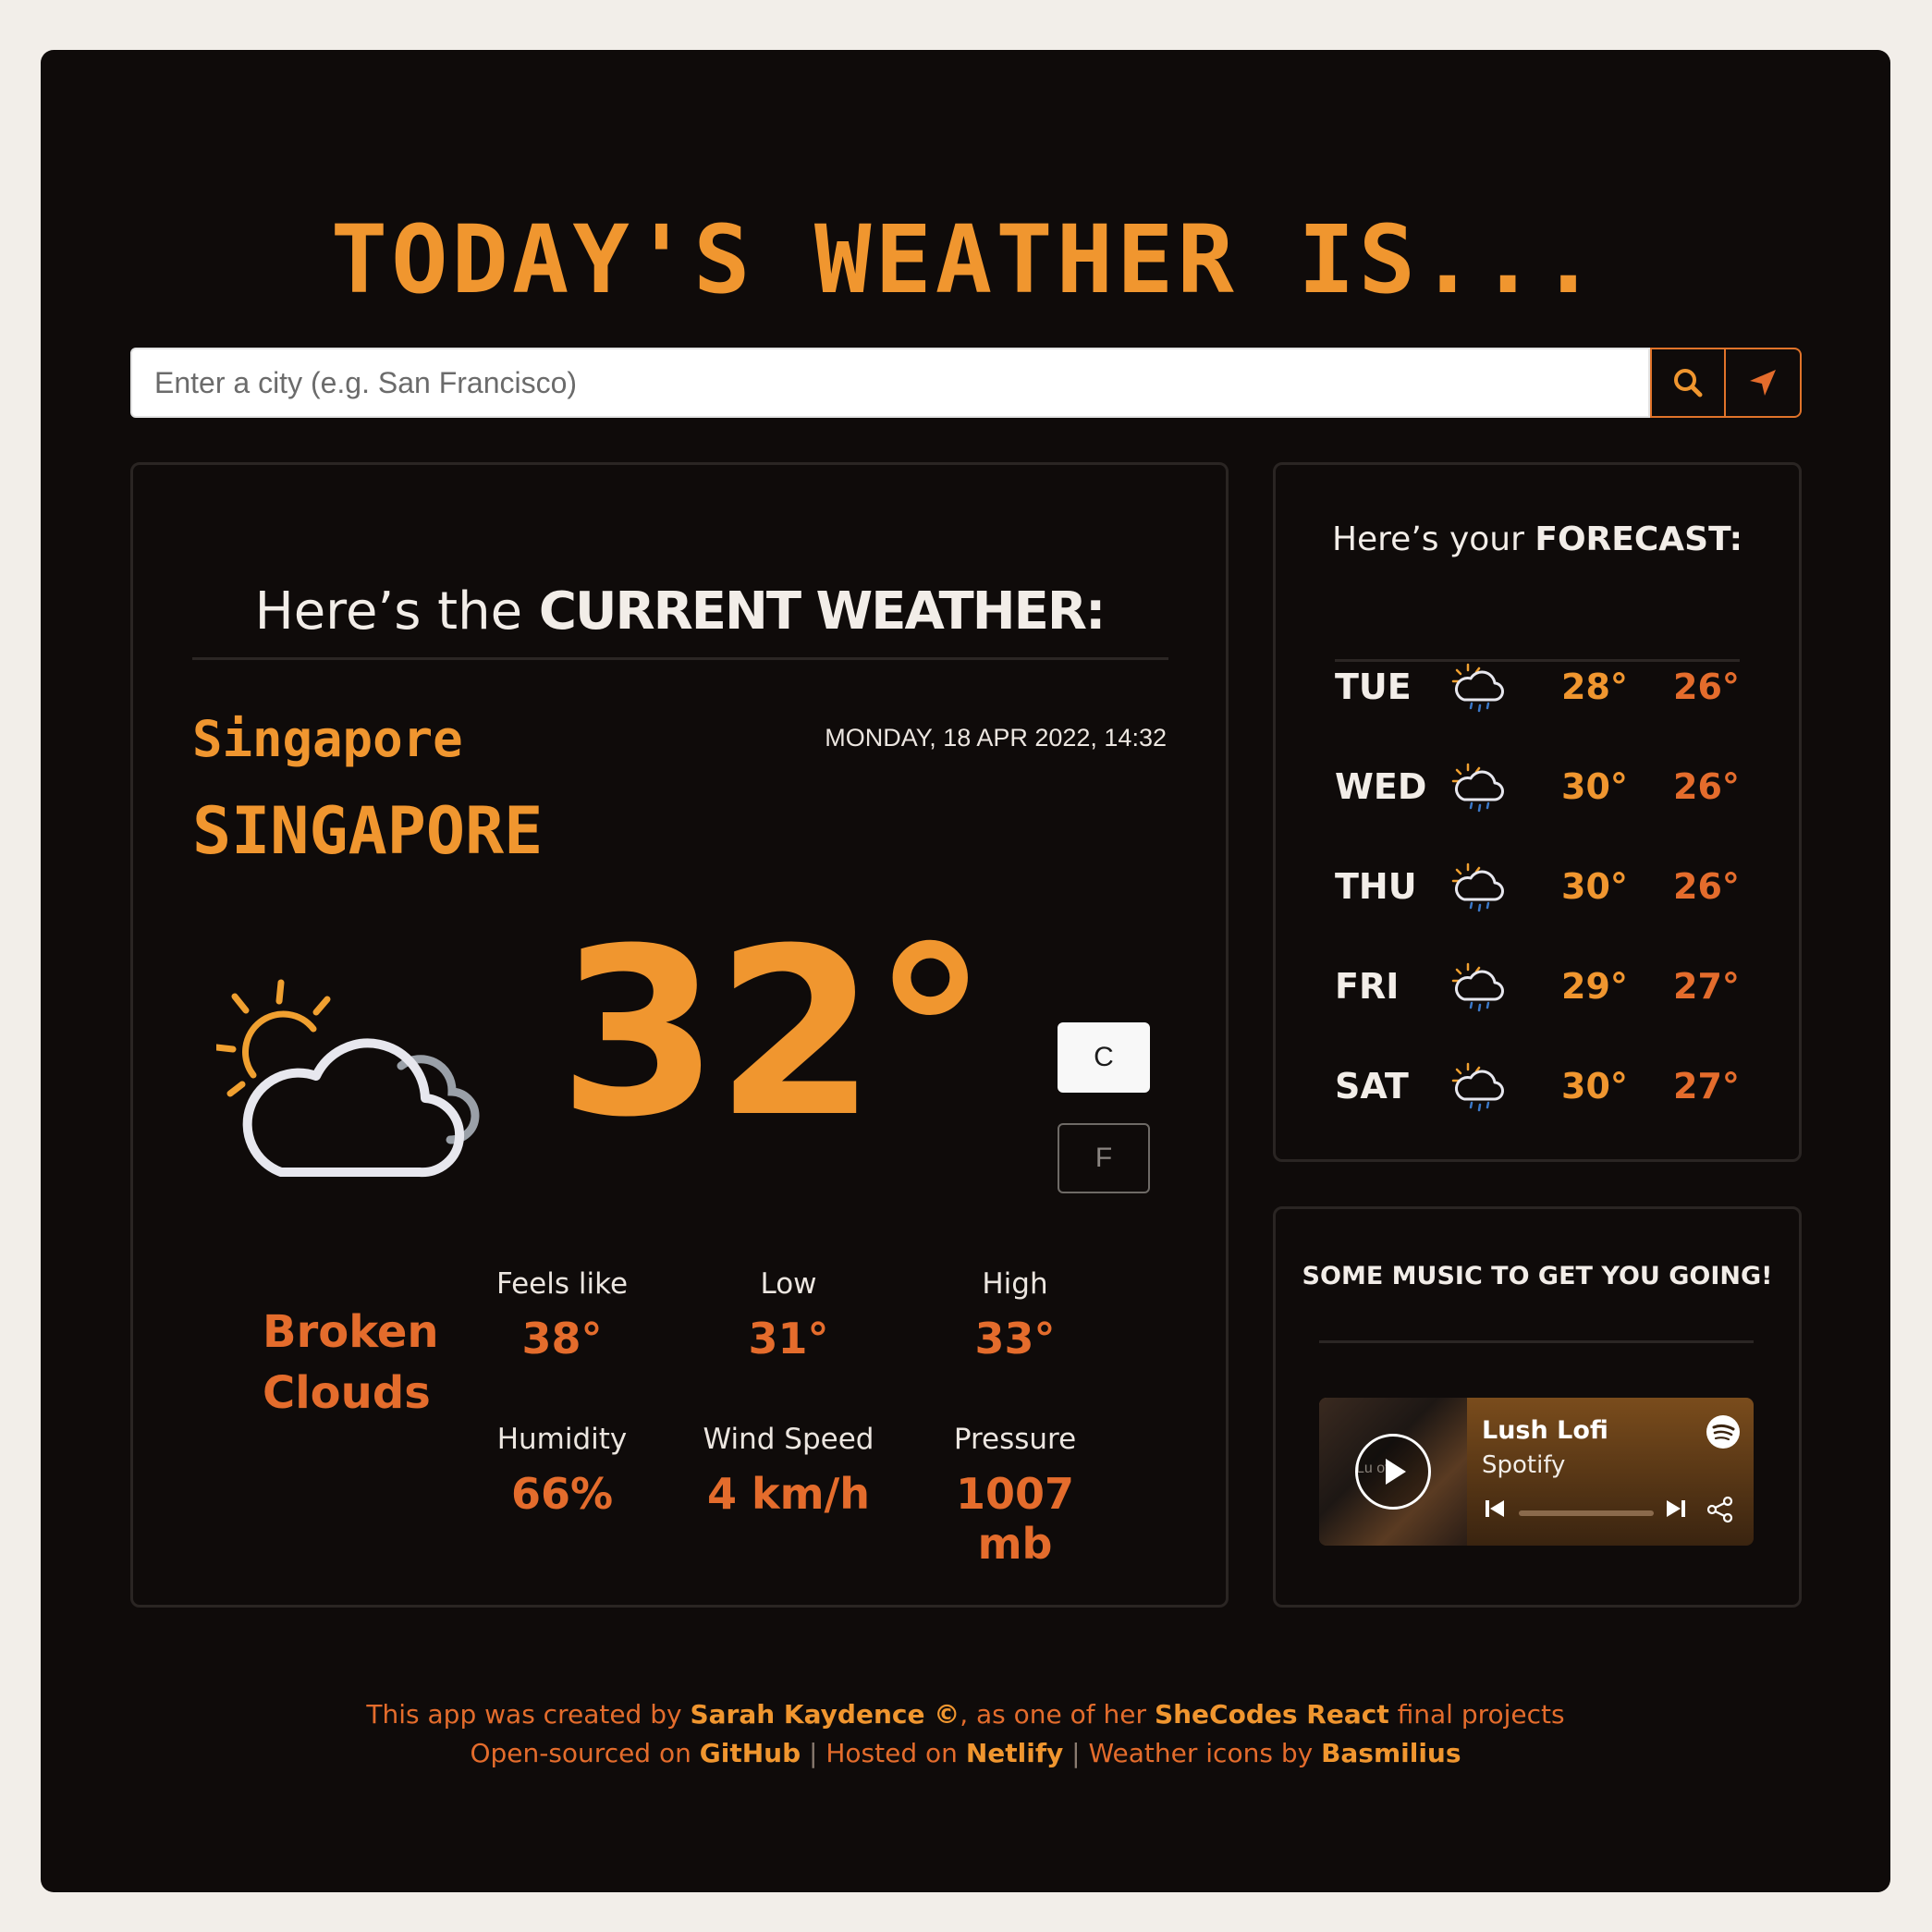 This screenshot has height=1932, width=1932. What do you see at coordinates (1015, 1519) in the screenshot?
I see `stat-value: 1007 mb` at bounding box center [1015, 1519].